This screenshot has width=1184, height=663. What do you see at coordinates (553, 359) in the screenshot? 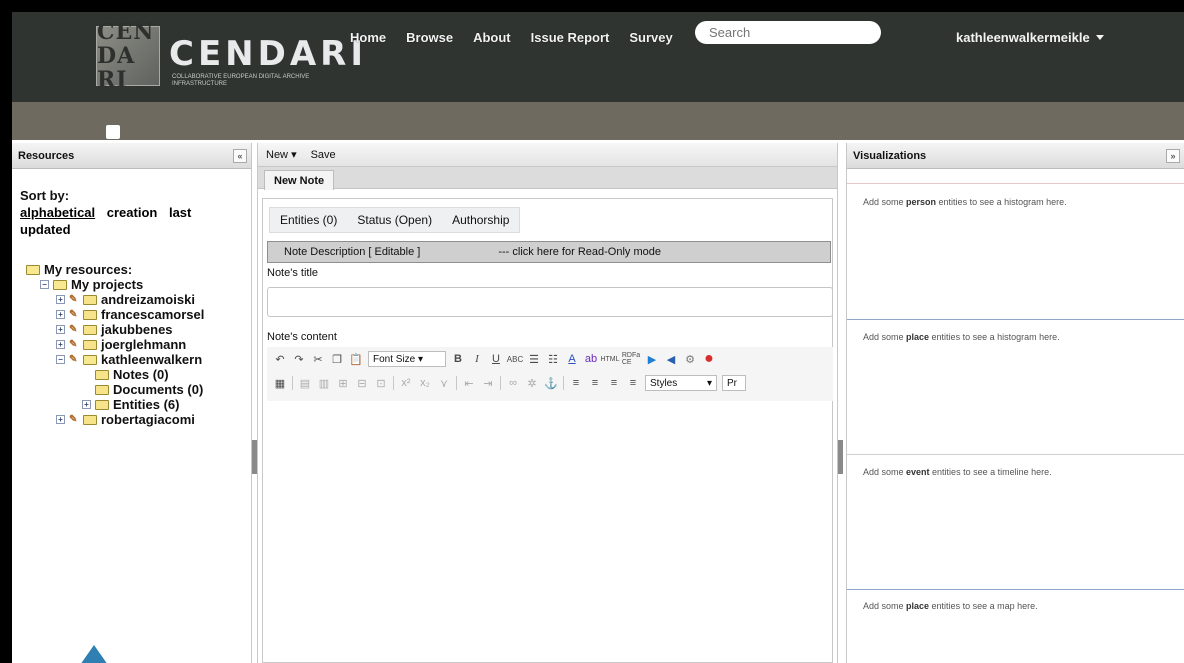
I see `numbered-list-icon: ☷` at bounding box center [553, 359].